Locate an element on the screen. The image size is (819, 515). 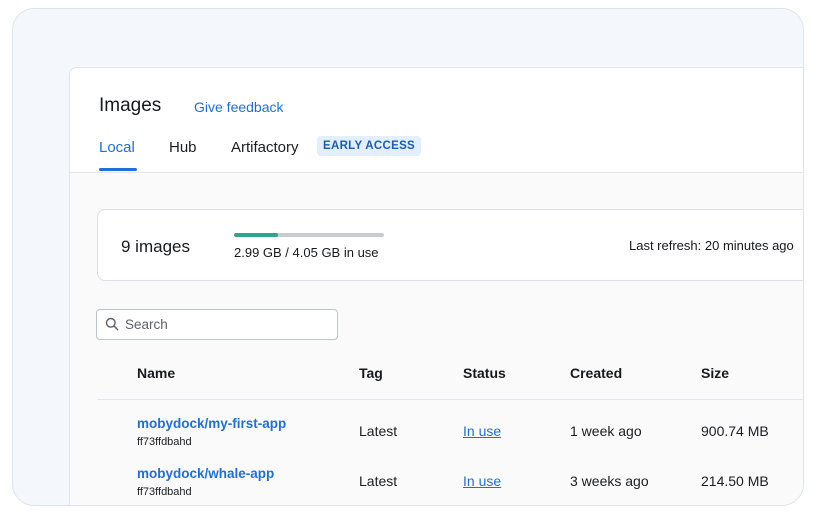
search-box is located at coordinates (217, 324).